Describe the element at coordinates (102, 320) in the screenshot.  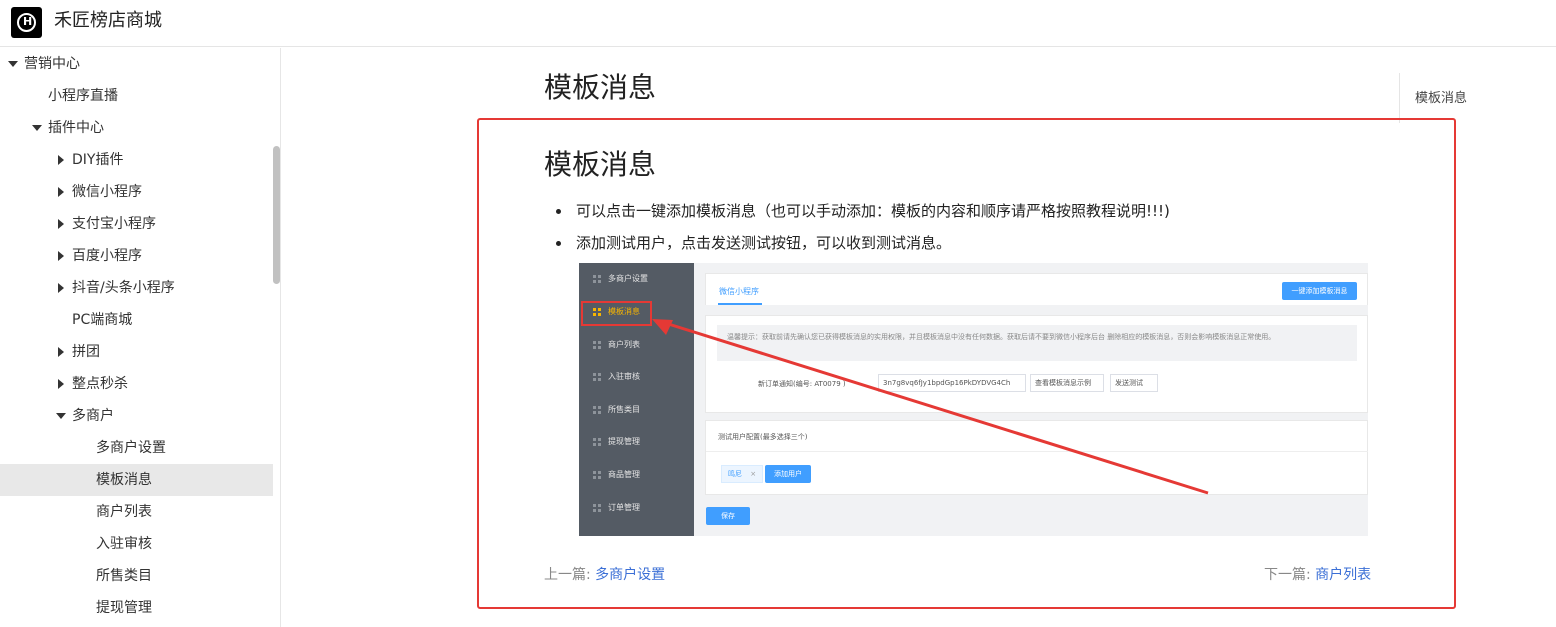
I see `sidebar-item-label: PC端商城` at that location.